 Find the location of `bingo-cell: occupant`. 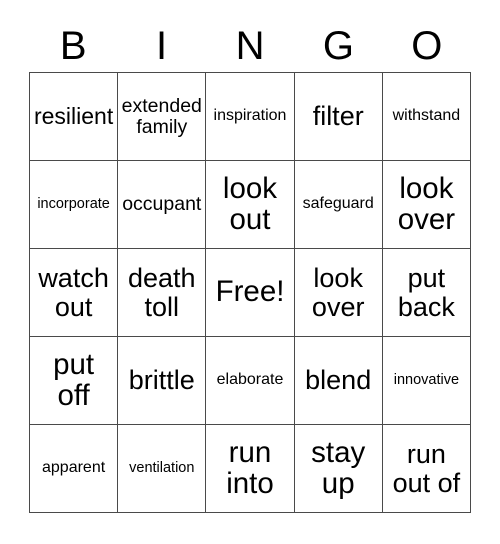

bingo-cell: occupant is located at coordinates (162, 205).